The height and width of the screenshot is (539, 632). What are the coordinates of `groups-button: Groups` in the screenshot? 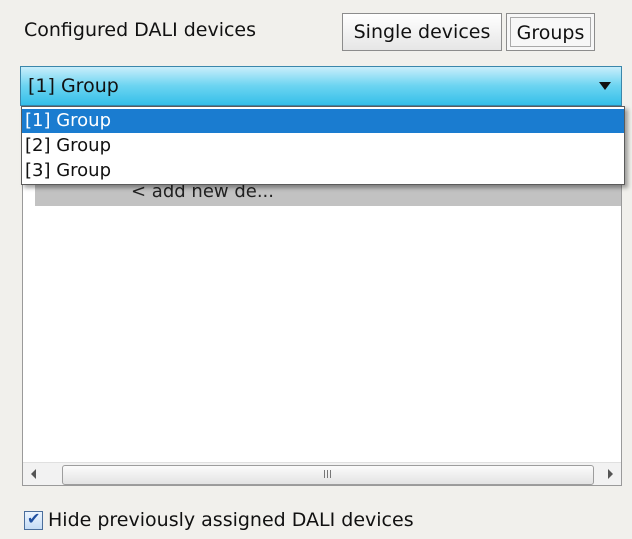 It's located at (550, 32).